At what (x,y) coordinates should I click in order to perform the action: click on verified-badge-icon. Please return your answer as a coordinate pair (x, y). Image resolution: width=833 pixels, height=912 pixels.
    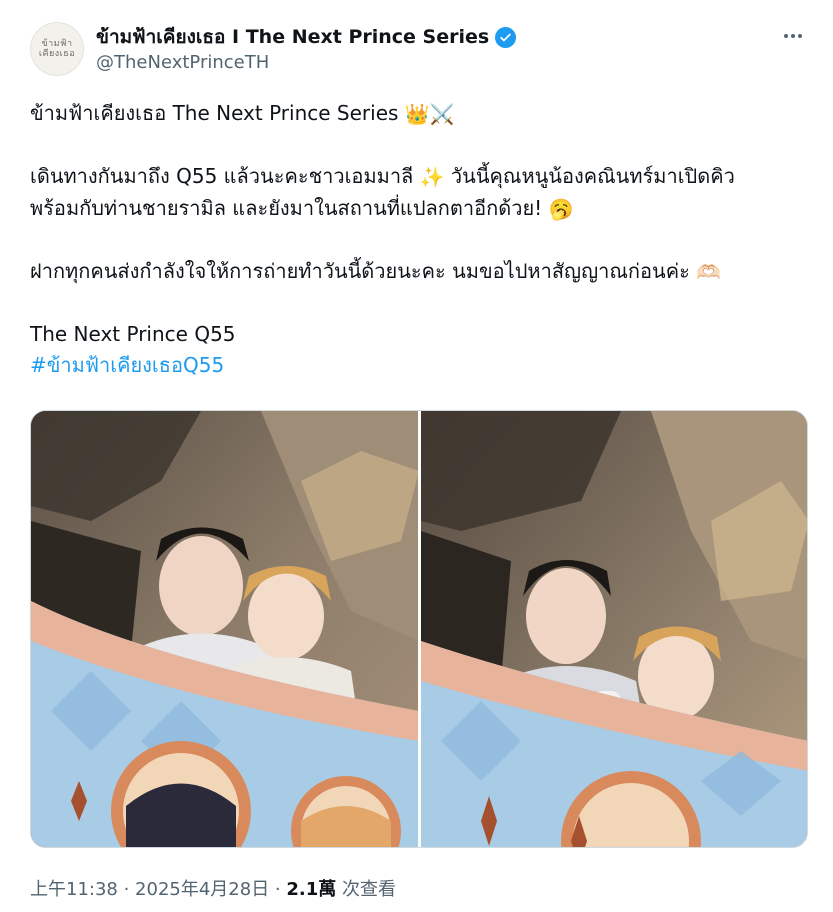
    Looking at the image, I should click on (506, 37).